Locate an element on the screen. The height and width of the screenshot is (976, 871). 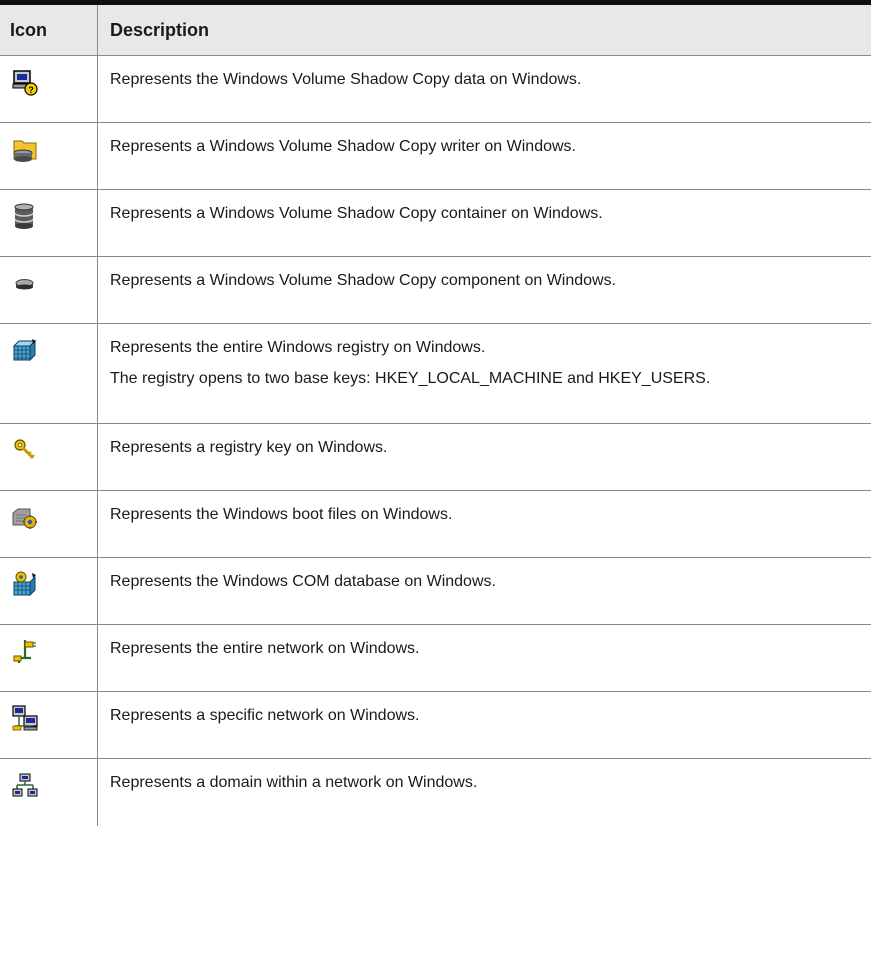
vss-writer-icon is located at coordinates (25, 151).